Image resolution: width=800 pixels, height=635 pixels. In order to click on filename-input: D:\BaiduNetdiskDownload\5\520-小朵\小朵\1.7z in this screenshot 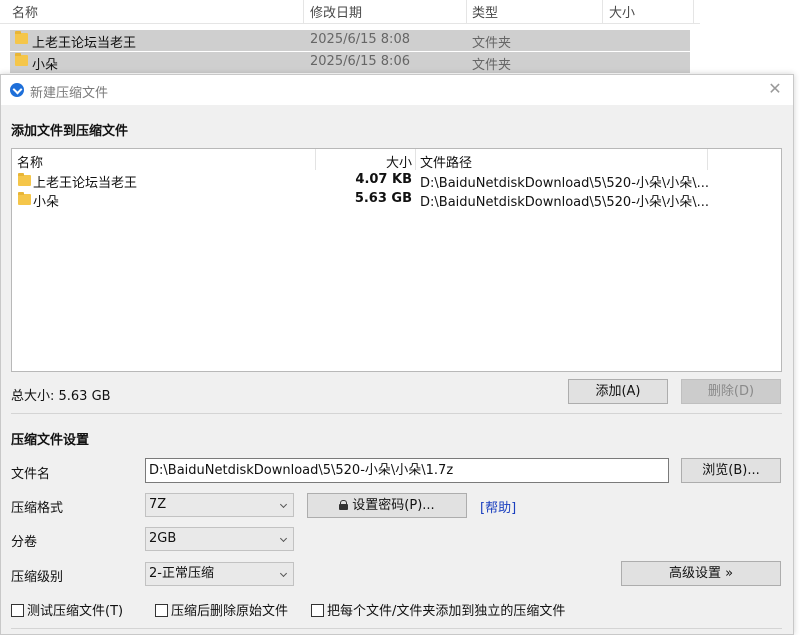, I will do `click(407, 470)`.